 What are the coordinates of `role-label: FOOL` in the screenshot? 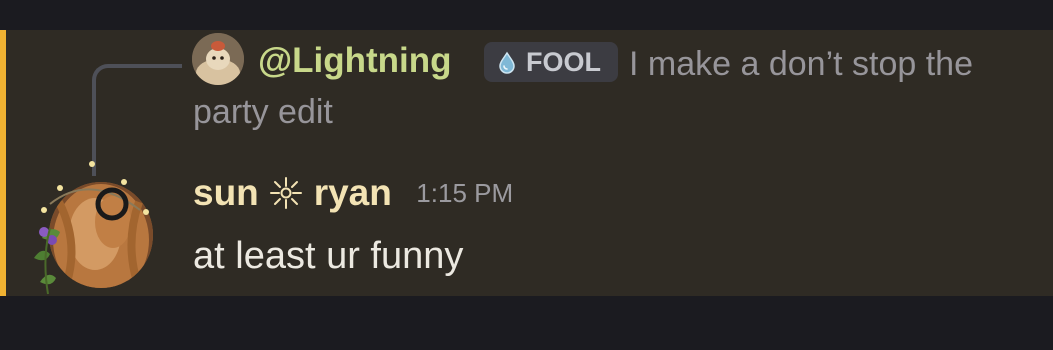 It's located at (563, 62).